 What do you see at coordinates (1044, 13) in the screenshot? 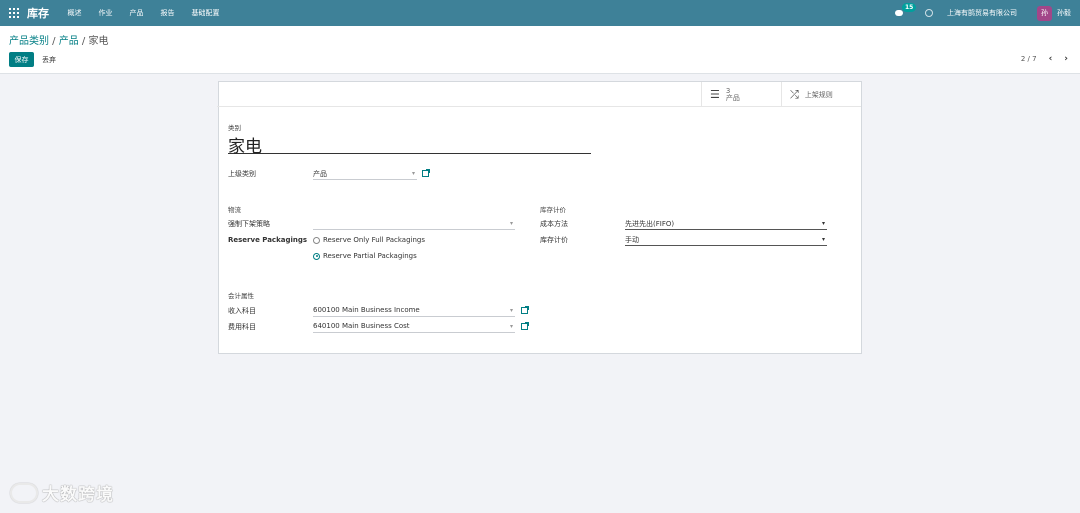
I see `user-avatar: 孙` at bounding box center [1044, 13].